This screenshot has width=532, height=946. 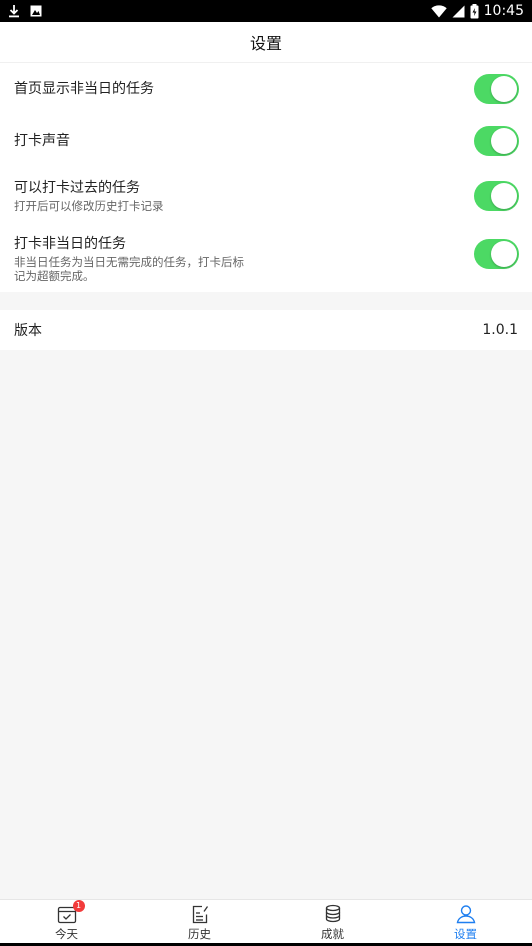 What do you see at coordinates (78, 905) in the screenshot?
I see `notification-badge: 1` at bounding box center [78, 905].